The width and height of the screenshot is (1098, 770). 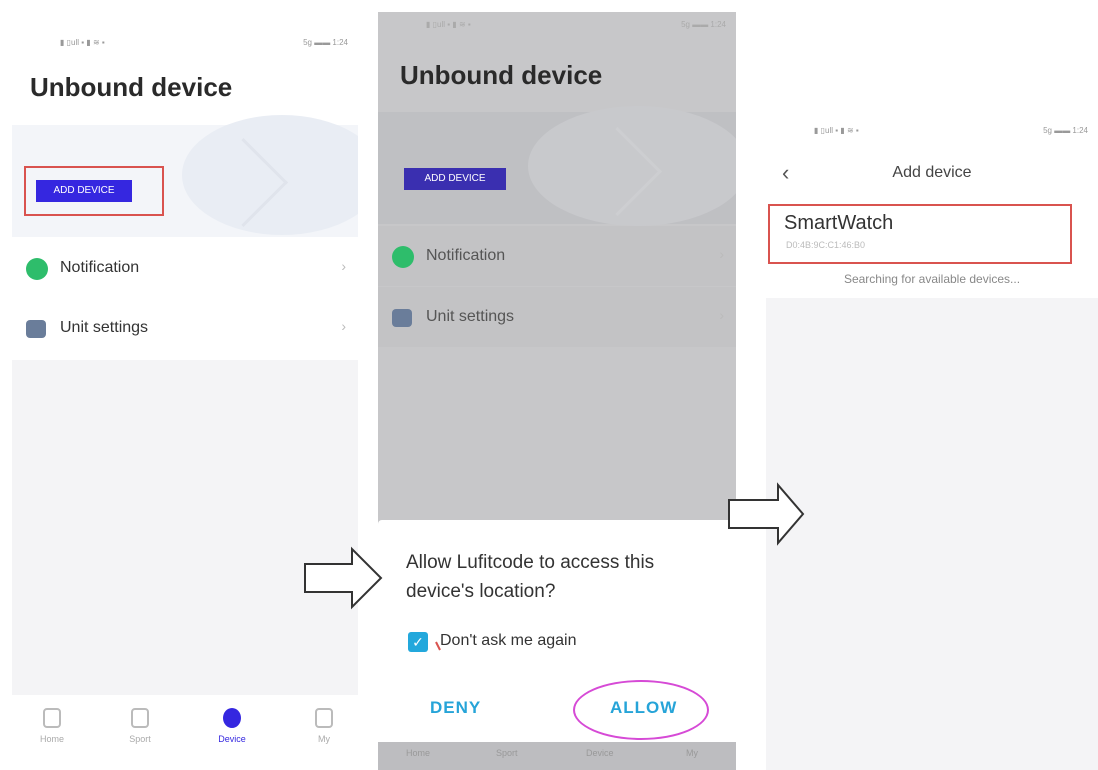 I want to click on tab-label: Home, so click(x=51, y=739).